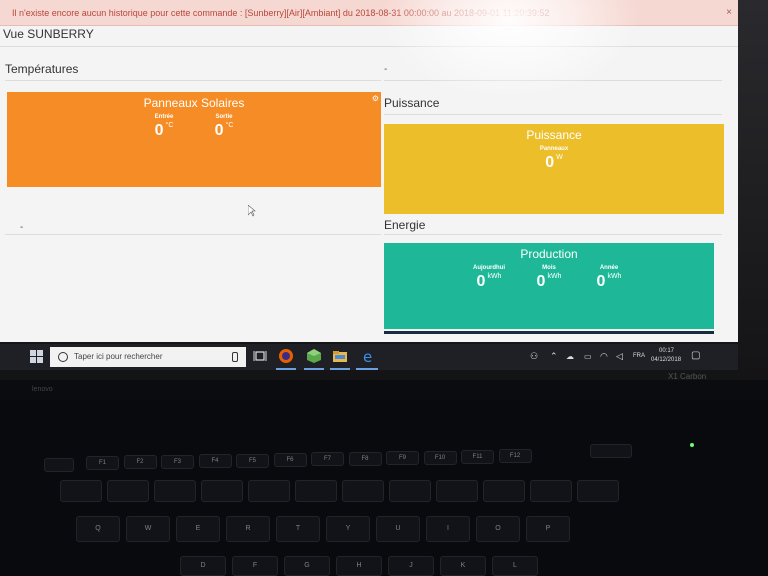 This screenshot has width=768, height=576. I want to click on close-icon: ×, so click(729, 13).